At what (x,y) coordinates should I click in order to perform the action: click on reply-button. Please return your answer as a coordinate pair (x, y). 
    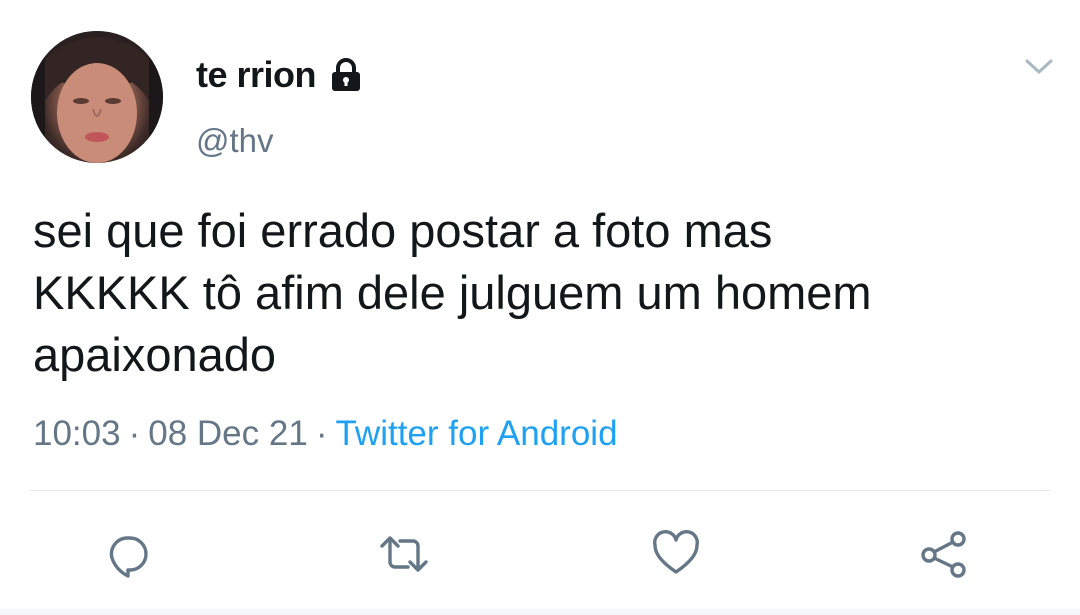
    Looking at the image, I should click on (128, 554).